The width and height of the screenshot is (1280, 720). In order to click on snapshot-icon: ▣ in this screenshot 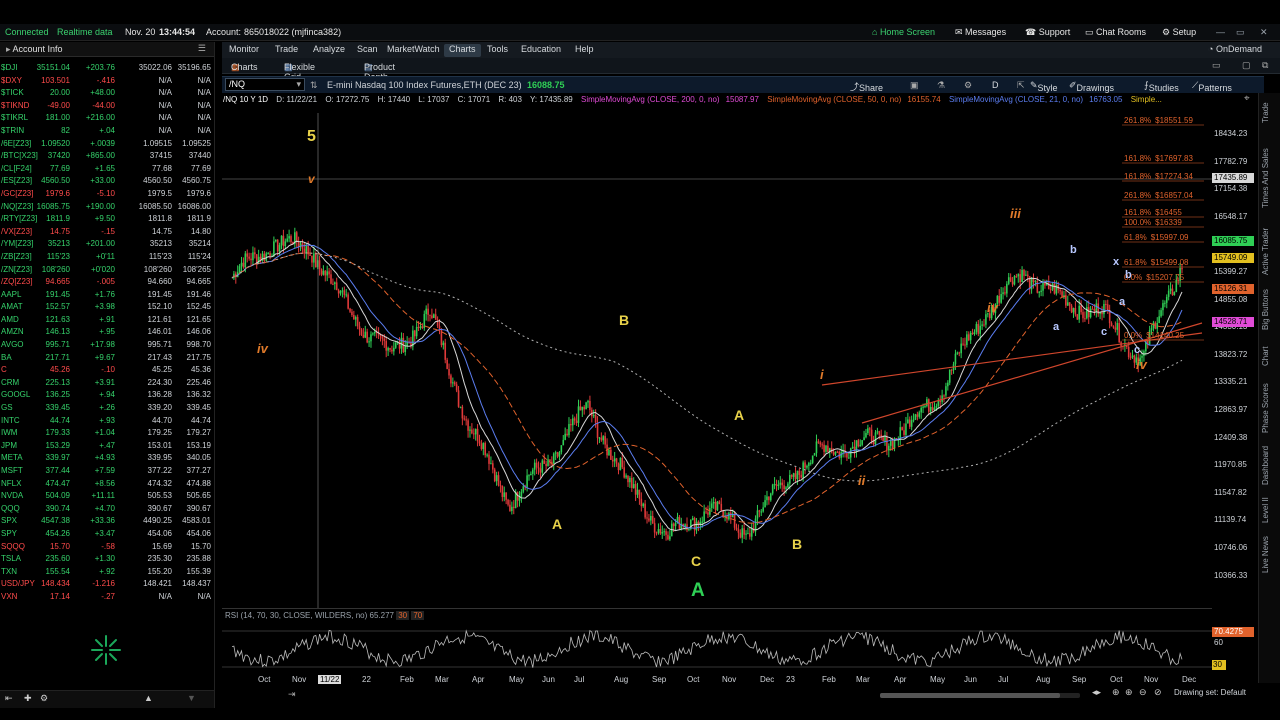, I will do `click(914, 85)`.